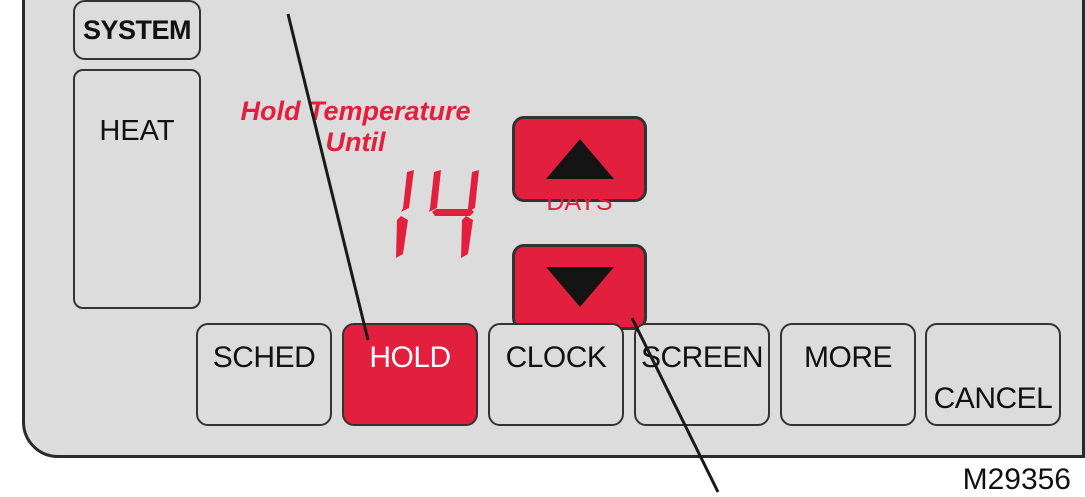 This screenshot has width=1085, height=497. I want to click on figure-id: M29356, so click(1016, 479).